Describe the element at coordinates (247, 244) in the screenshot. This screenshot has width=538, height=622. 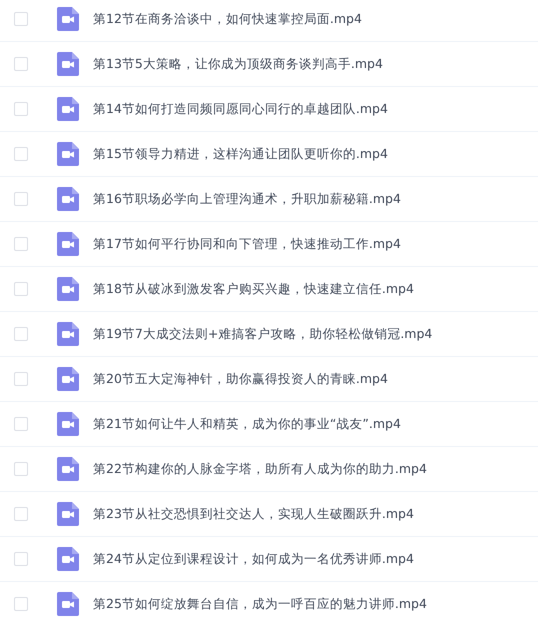
I see `file-name: 第17节如何平行协同和向下管理，快速推动工作.mp4` at that location.